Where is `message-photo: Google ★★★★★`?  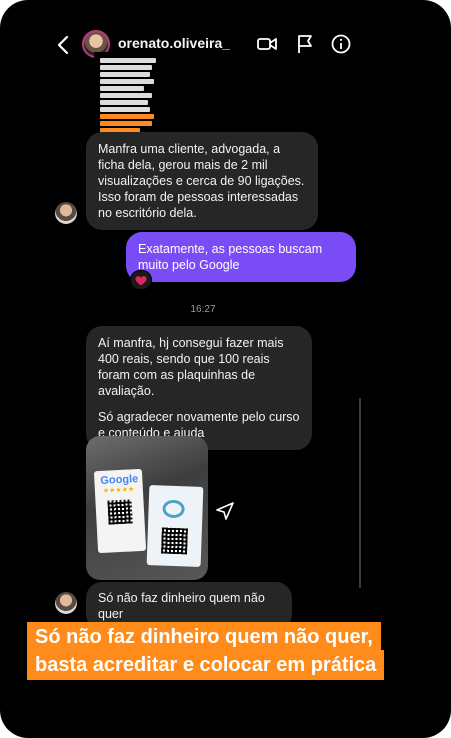 message-photo: Google ★★★★★ is located at coordinates (147, 508).